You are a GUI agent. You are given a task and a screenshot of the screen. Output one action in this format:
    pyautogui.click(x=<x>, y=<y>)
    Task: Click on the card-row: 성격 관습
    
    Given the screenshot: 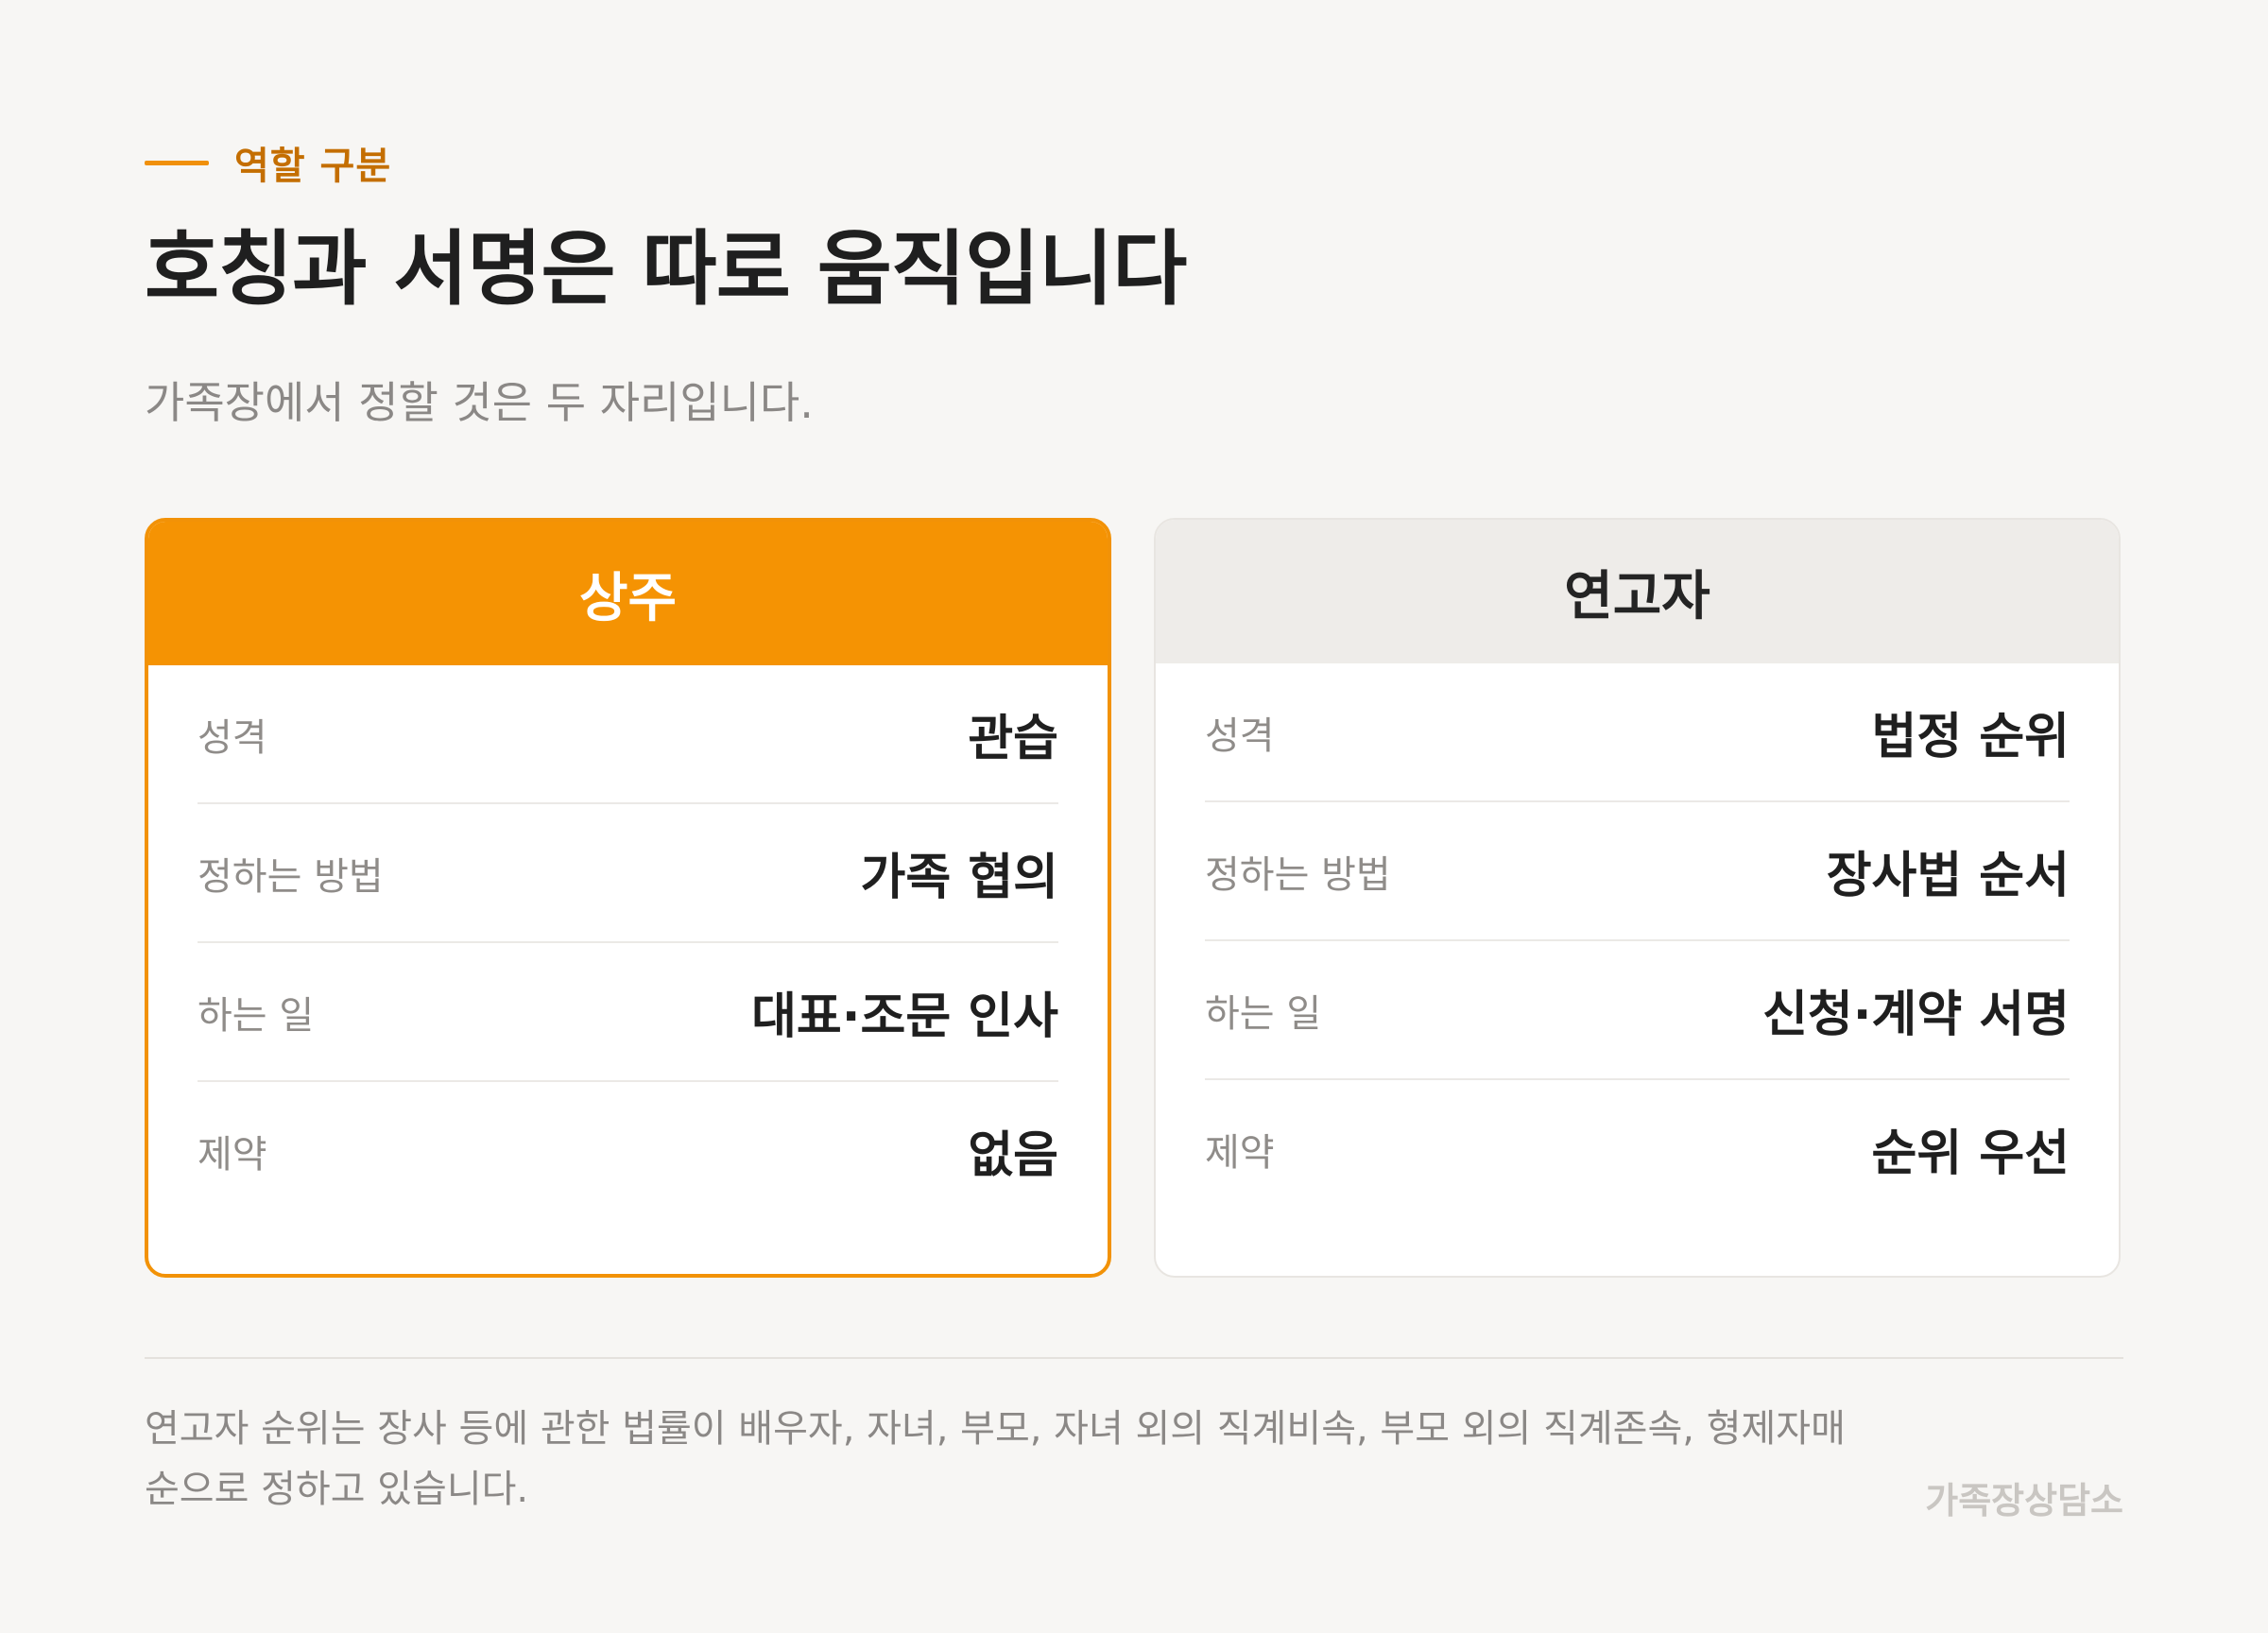 What is the action you would take?
    pyautogui.click(x=628, y=734)
    